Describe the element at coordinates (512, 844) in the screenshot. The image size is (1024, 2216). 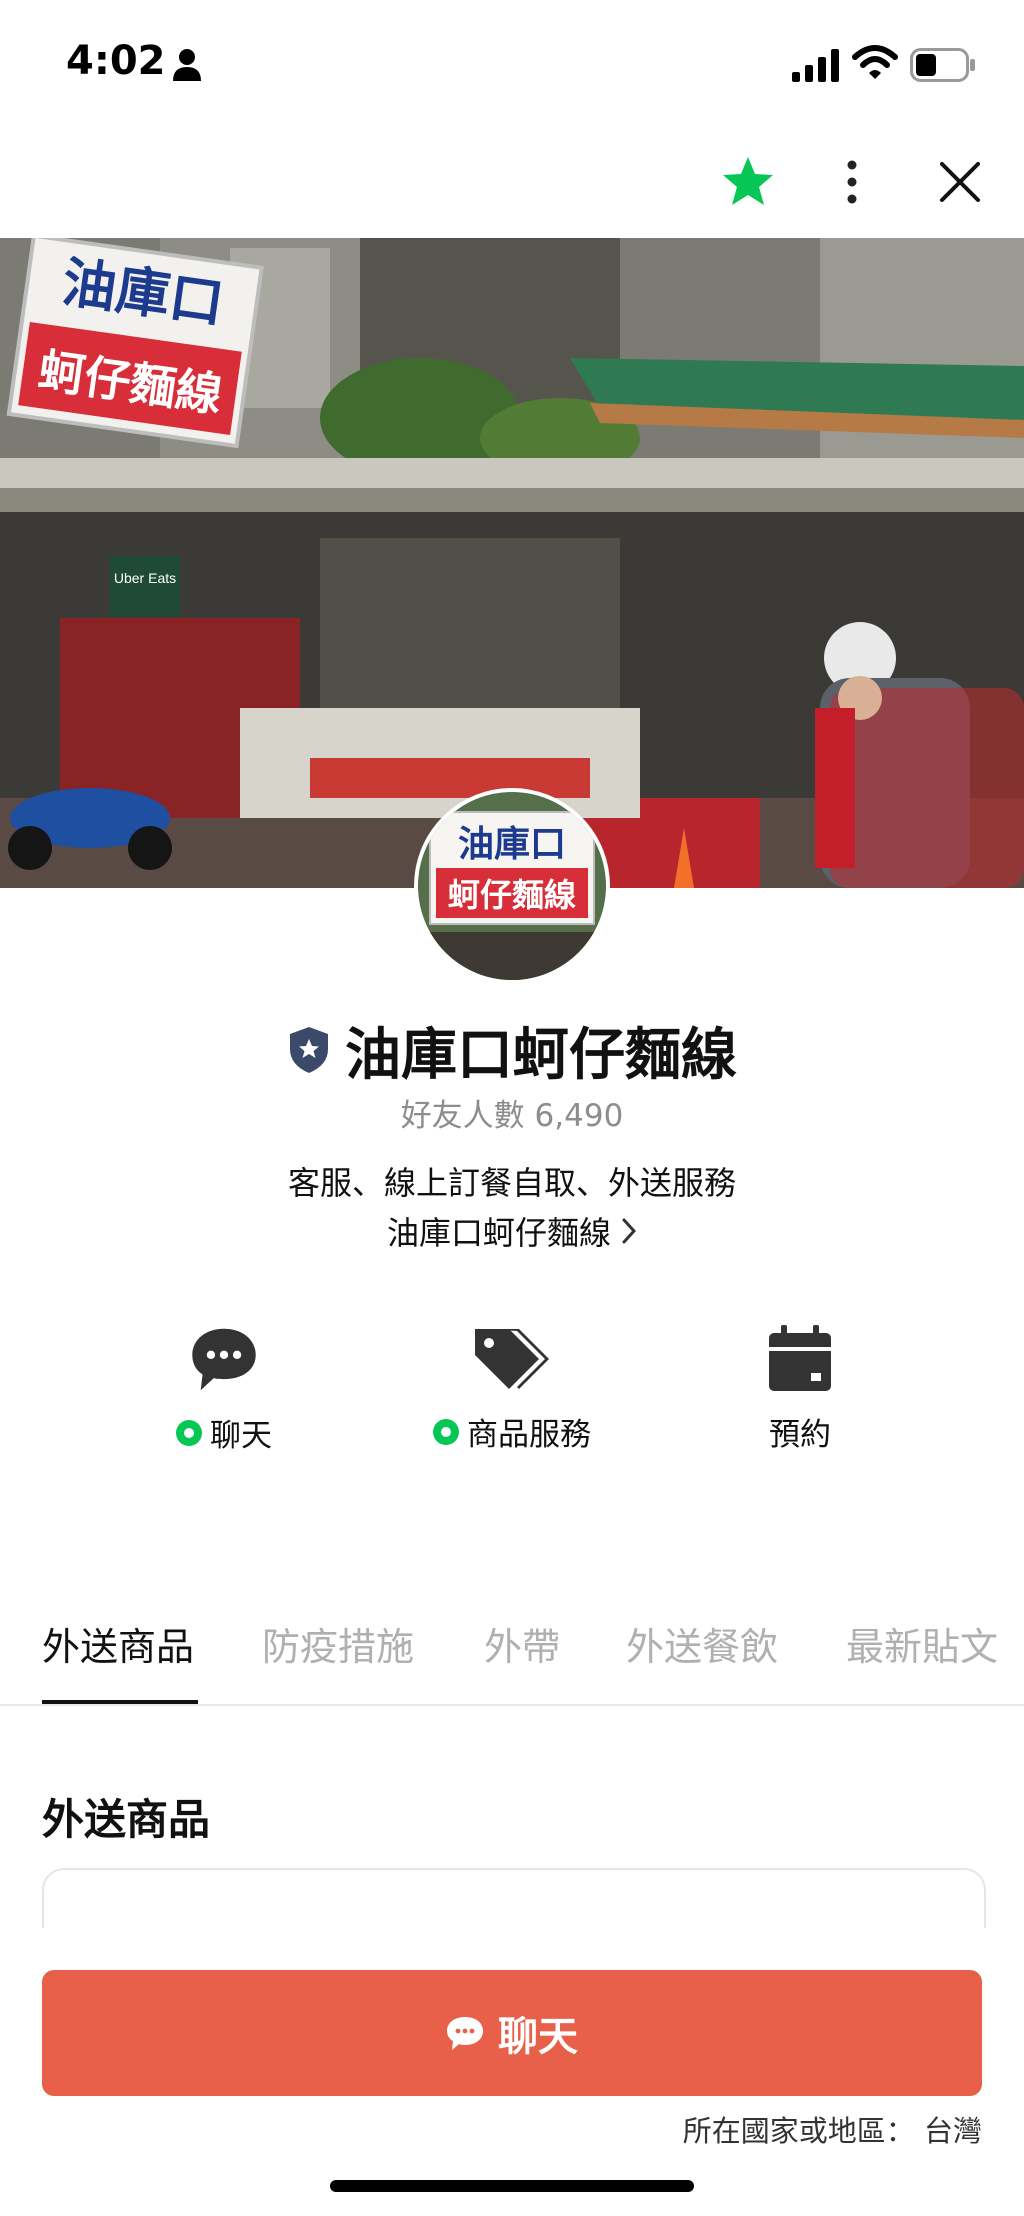
I see `avatar-sign-line1: 油庫口` at that location.